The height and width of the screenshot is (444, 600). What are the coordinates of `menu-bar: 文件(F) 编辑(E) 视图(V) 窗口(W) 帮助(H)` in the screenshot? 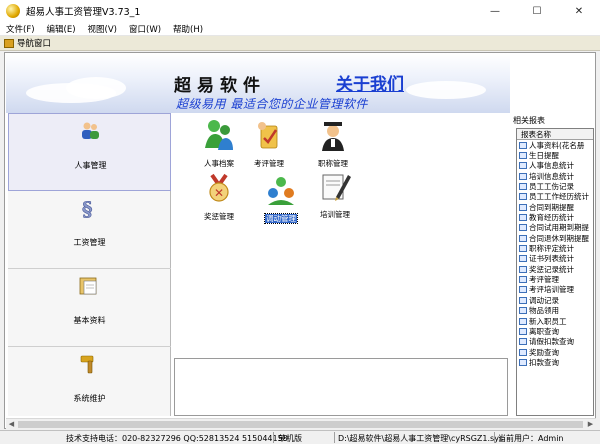 It's located at (300, 29).